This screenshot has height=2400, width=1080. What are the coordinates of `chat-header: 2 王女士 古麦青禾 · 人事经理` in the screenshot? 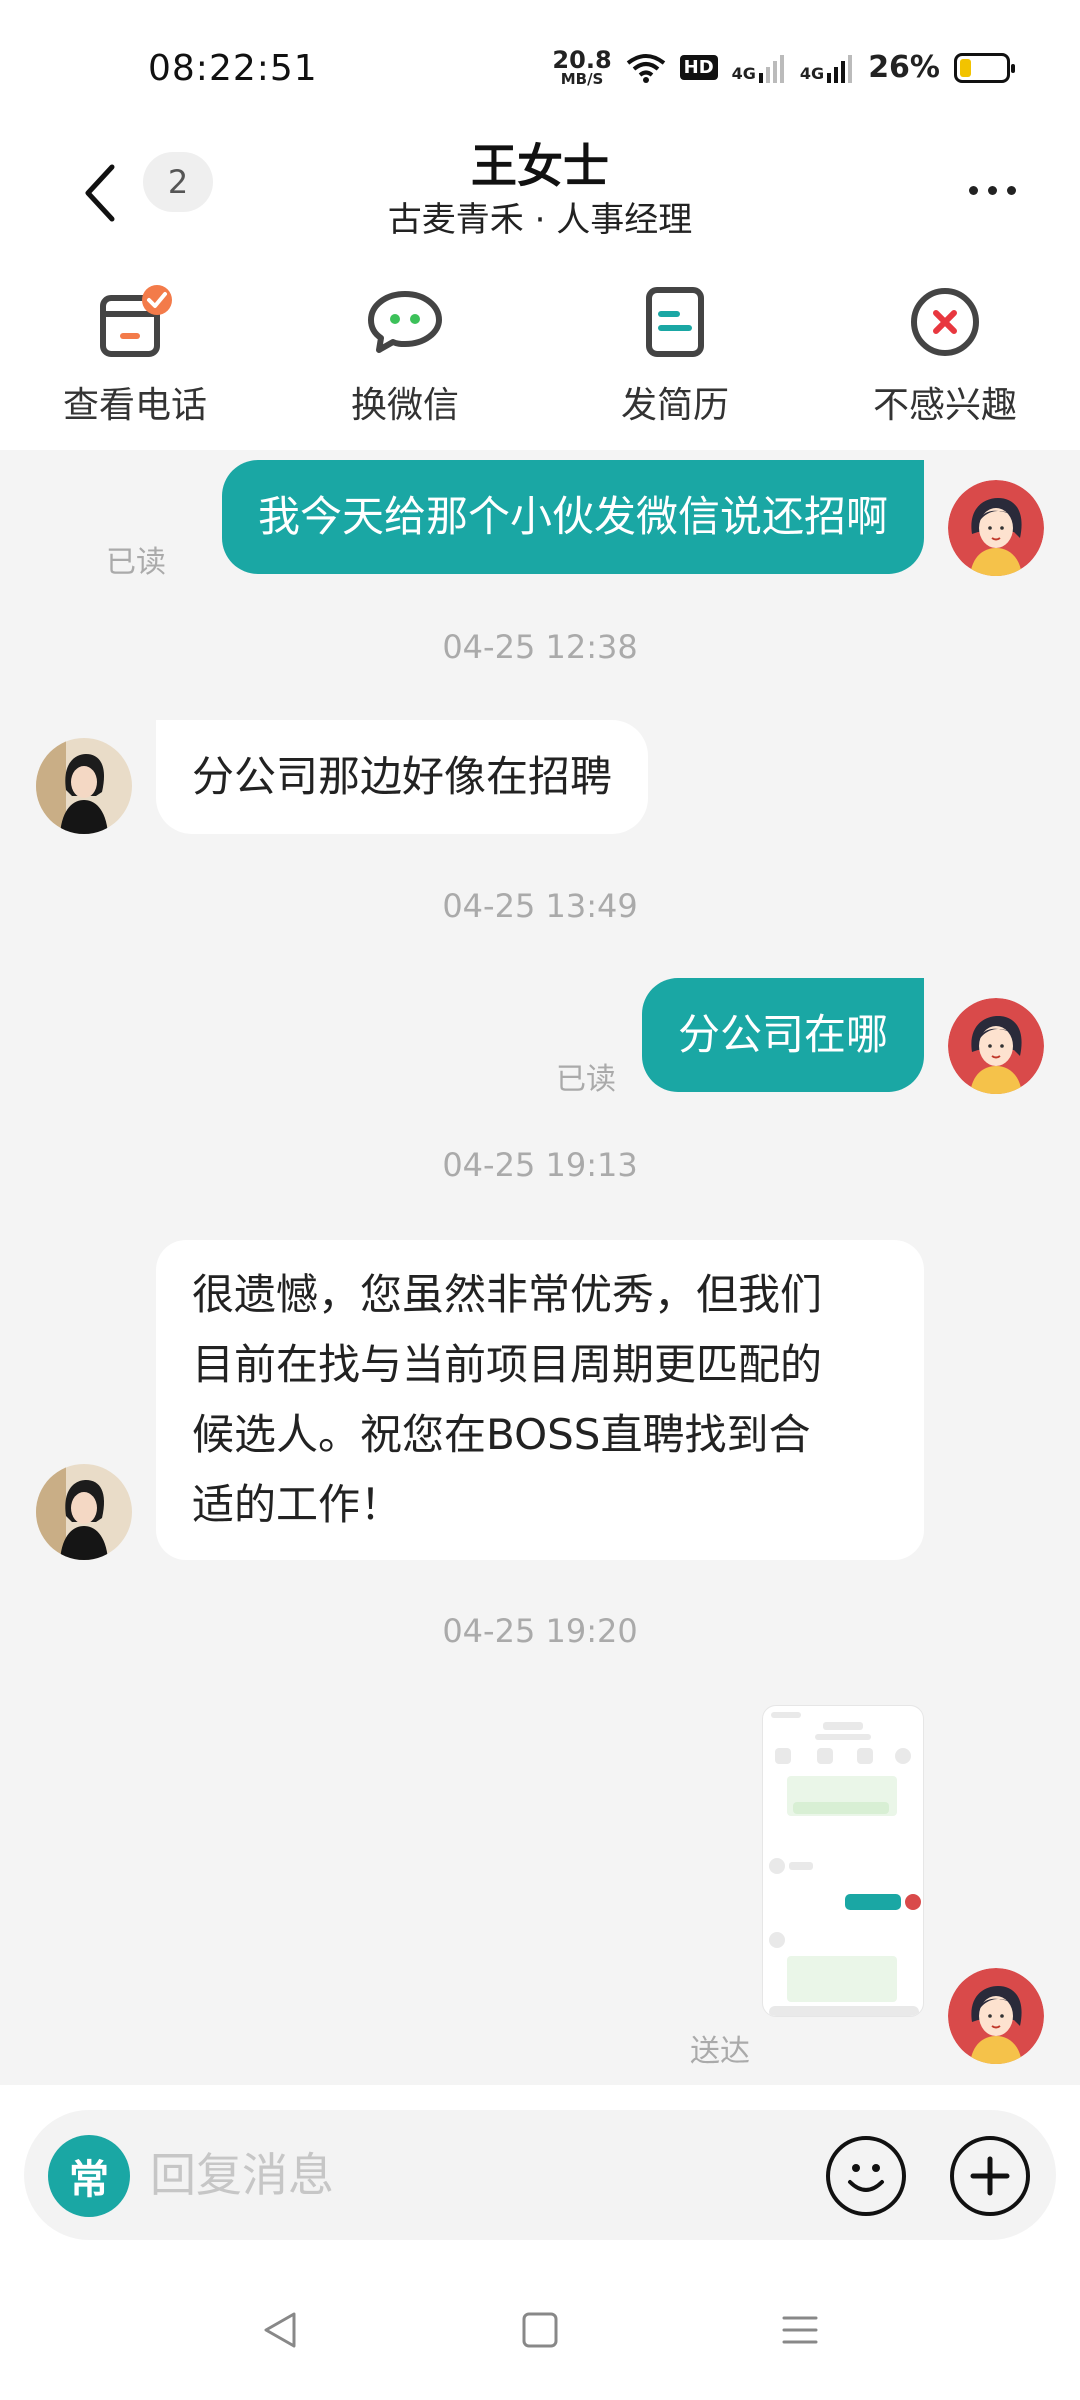 It's located at (540, 192).